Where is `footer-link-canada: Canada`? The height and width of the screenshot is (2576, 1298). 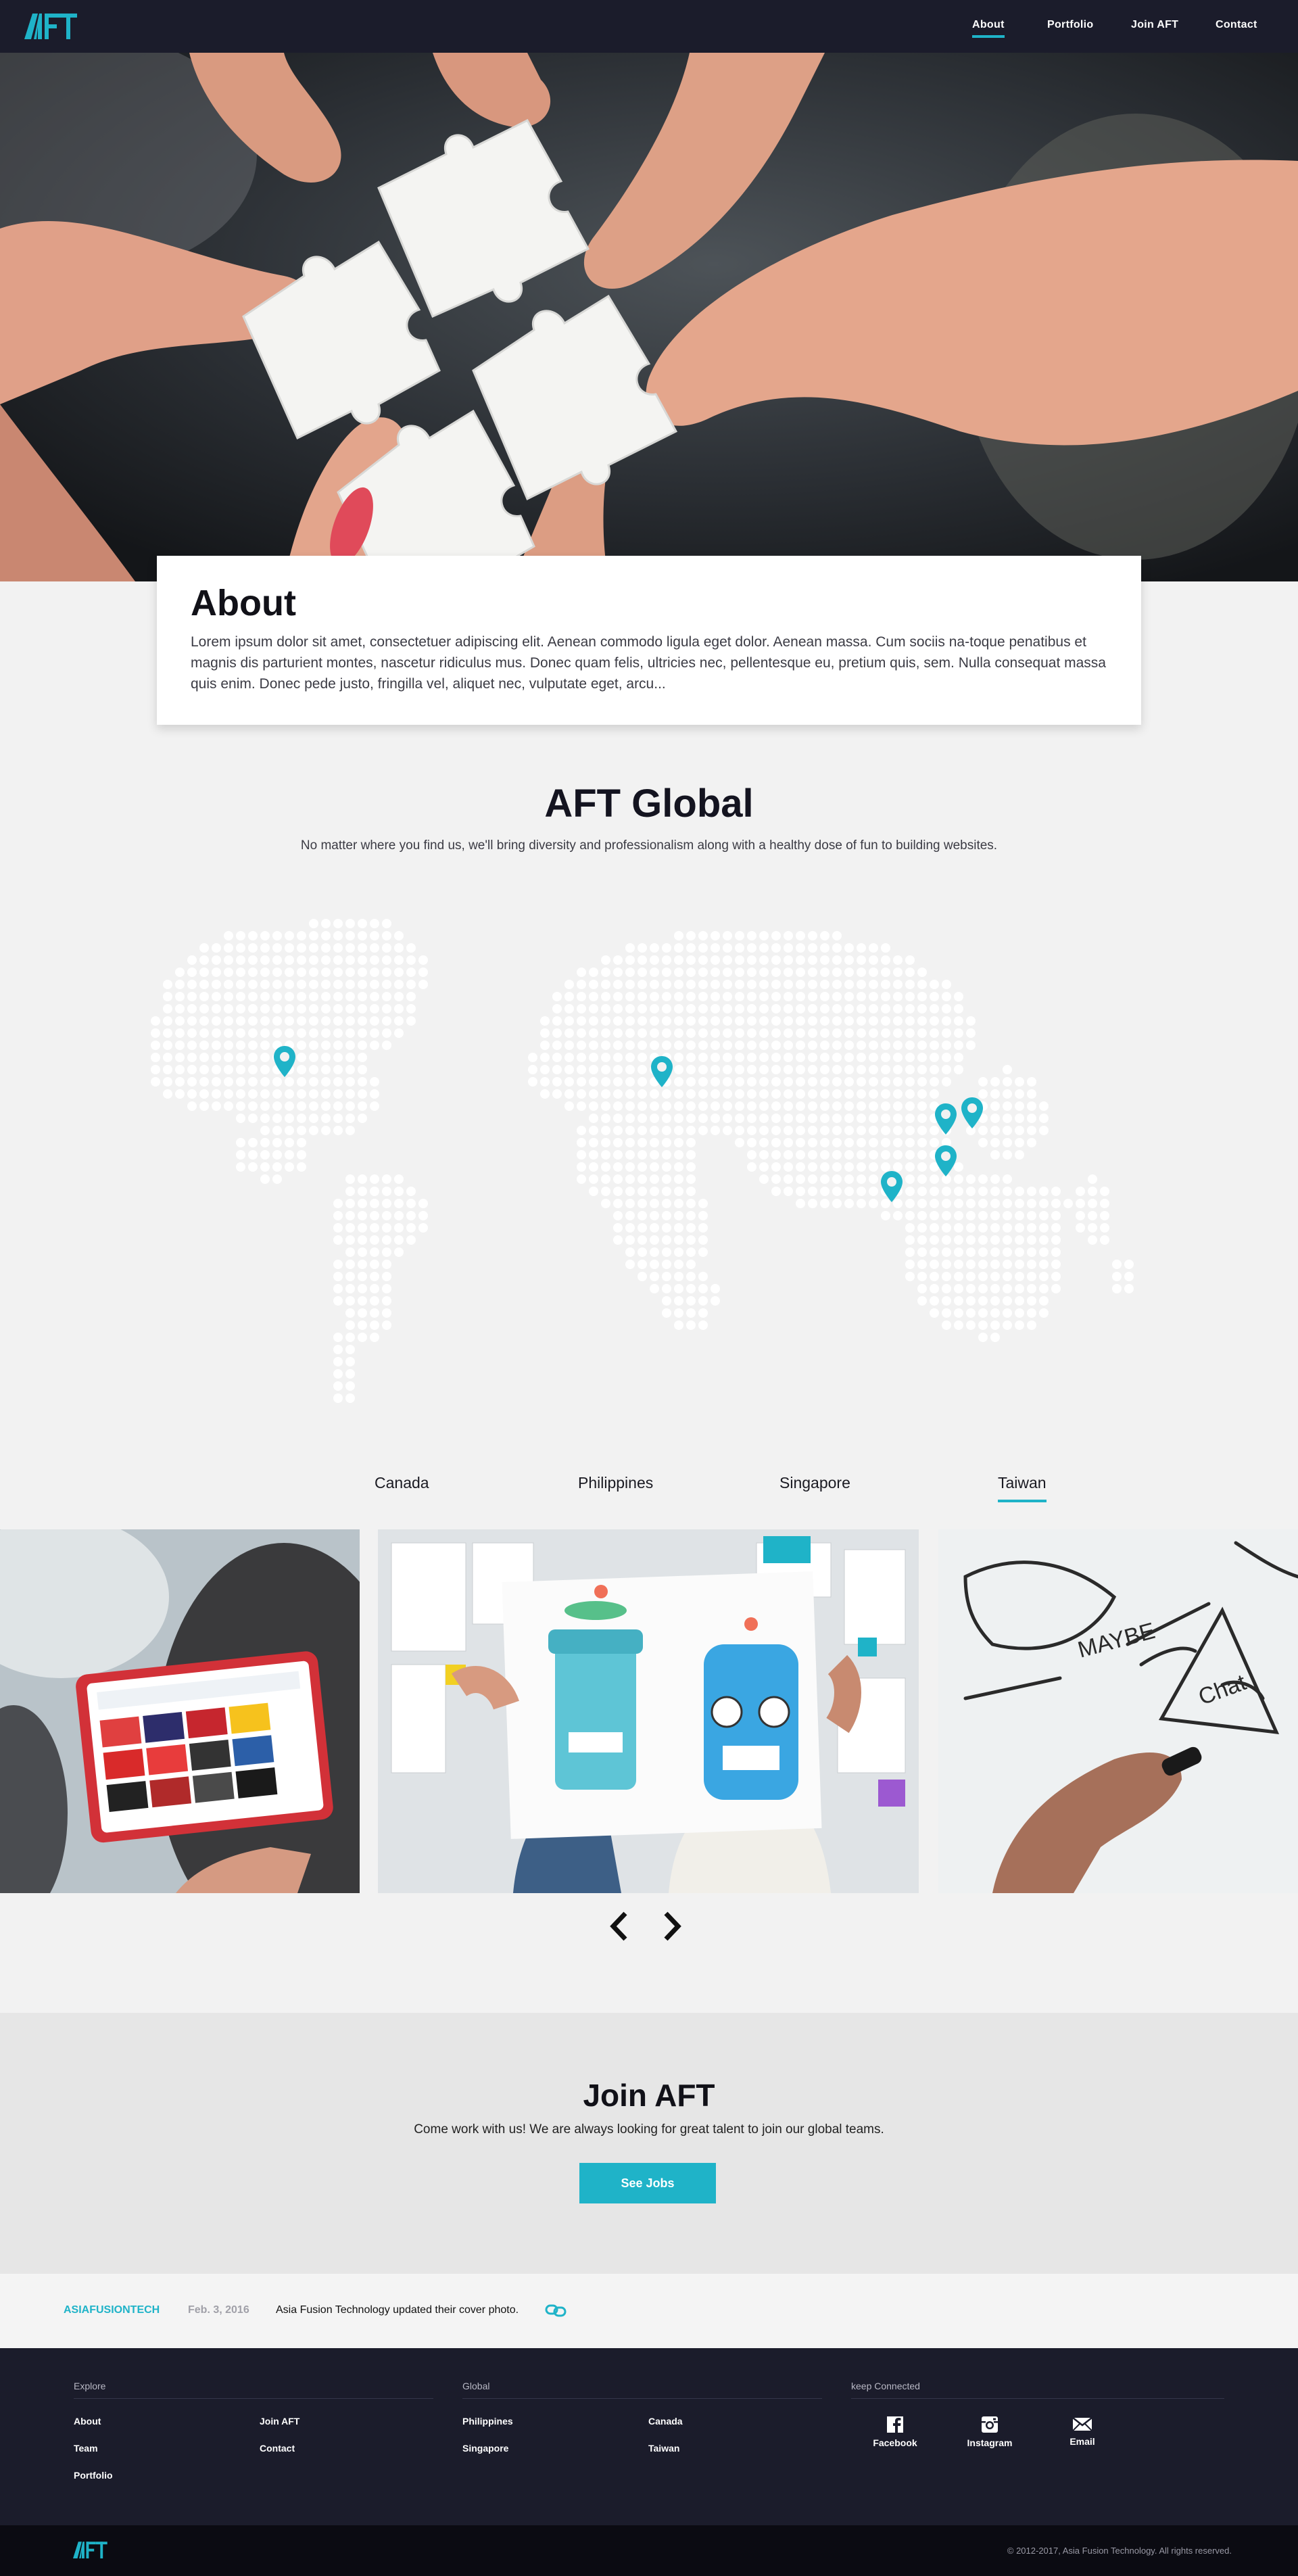
footer-link-canada: Canada is located at coordinates (665, 2421).